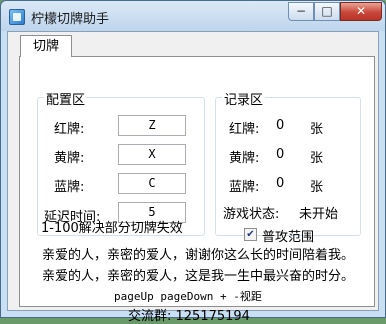 This screenshot has height=324, width=386. Describe the element at coordinates (280, 154) in the screenshot. I see `record-yellow-count: 0` at that location.